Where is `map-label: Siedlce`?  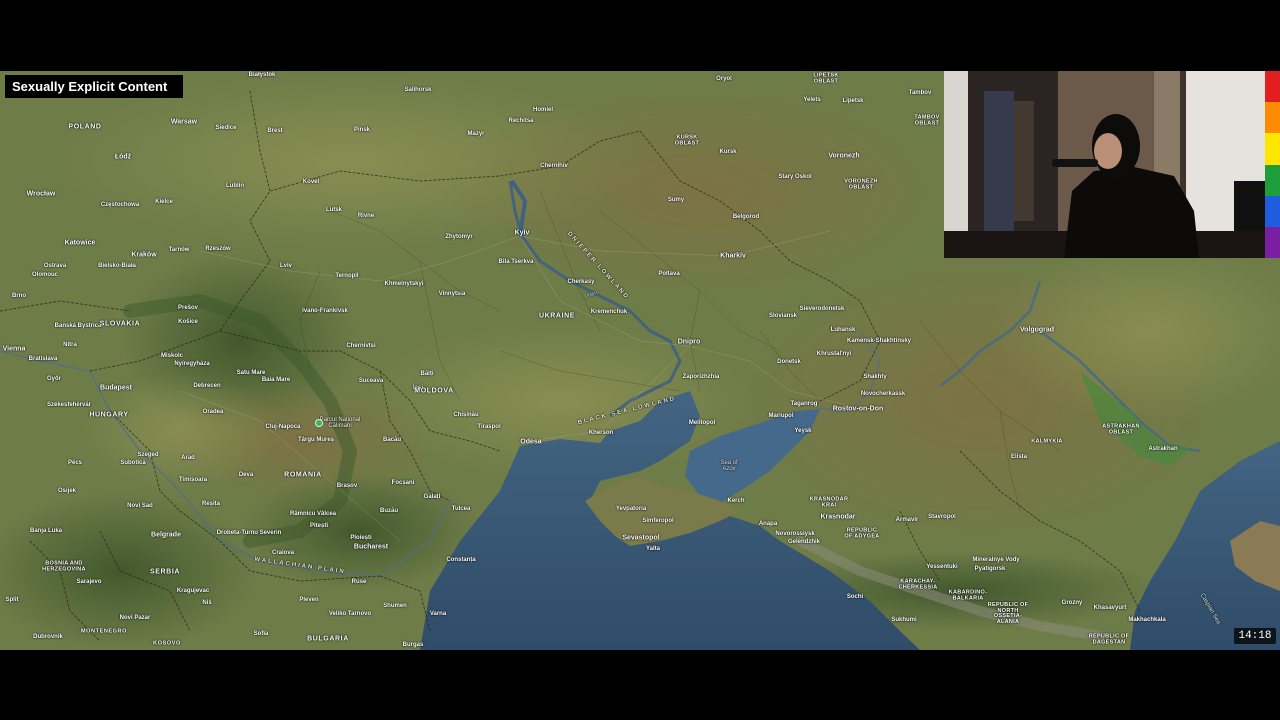 map-label: Siedlce is located at coordinates (225, 128).